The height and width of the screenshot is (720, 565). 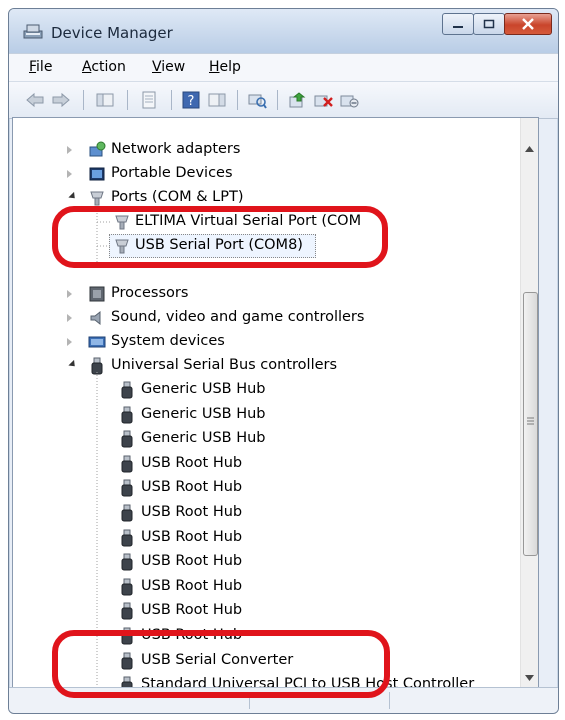 I want to click on update-driver-icon, so click(x=297, y=100).